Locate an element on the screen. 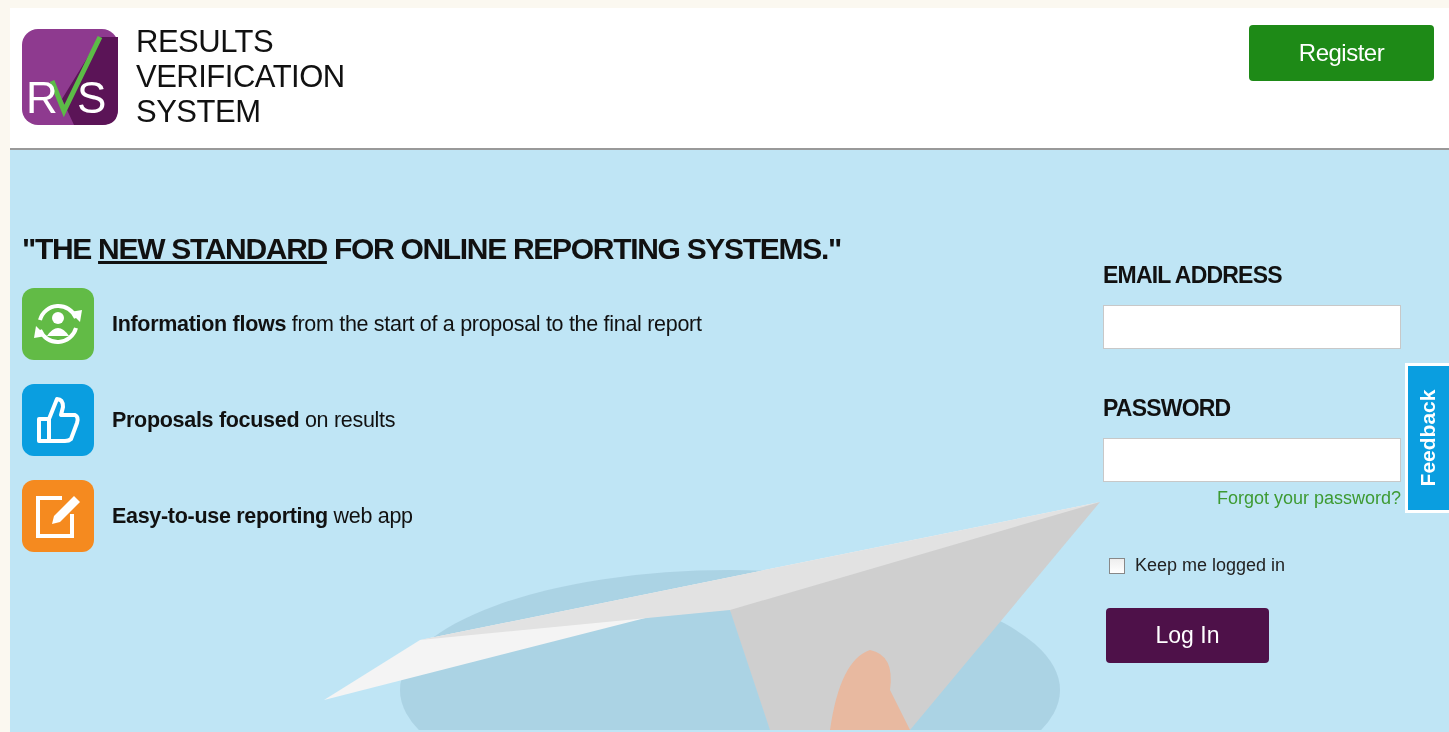 This screenshot has height=732, width=1449. keep-logged-in-checkbox is located at coordinates (1117, 565).